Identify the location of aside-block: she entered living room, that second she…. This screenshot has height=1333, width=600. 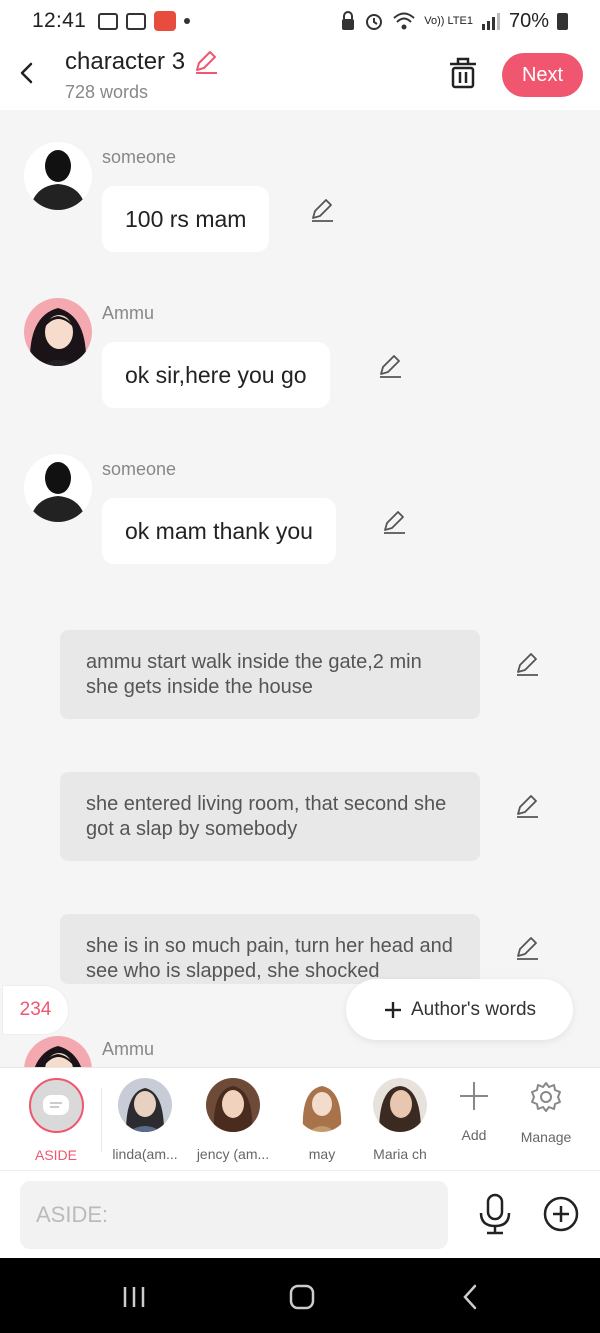
(270, 816).